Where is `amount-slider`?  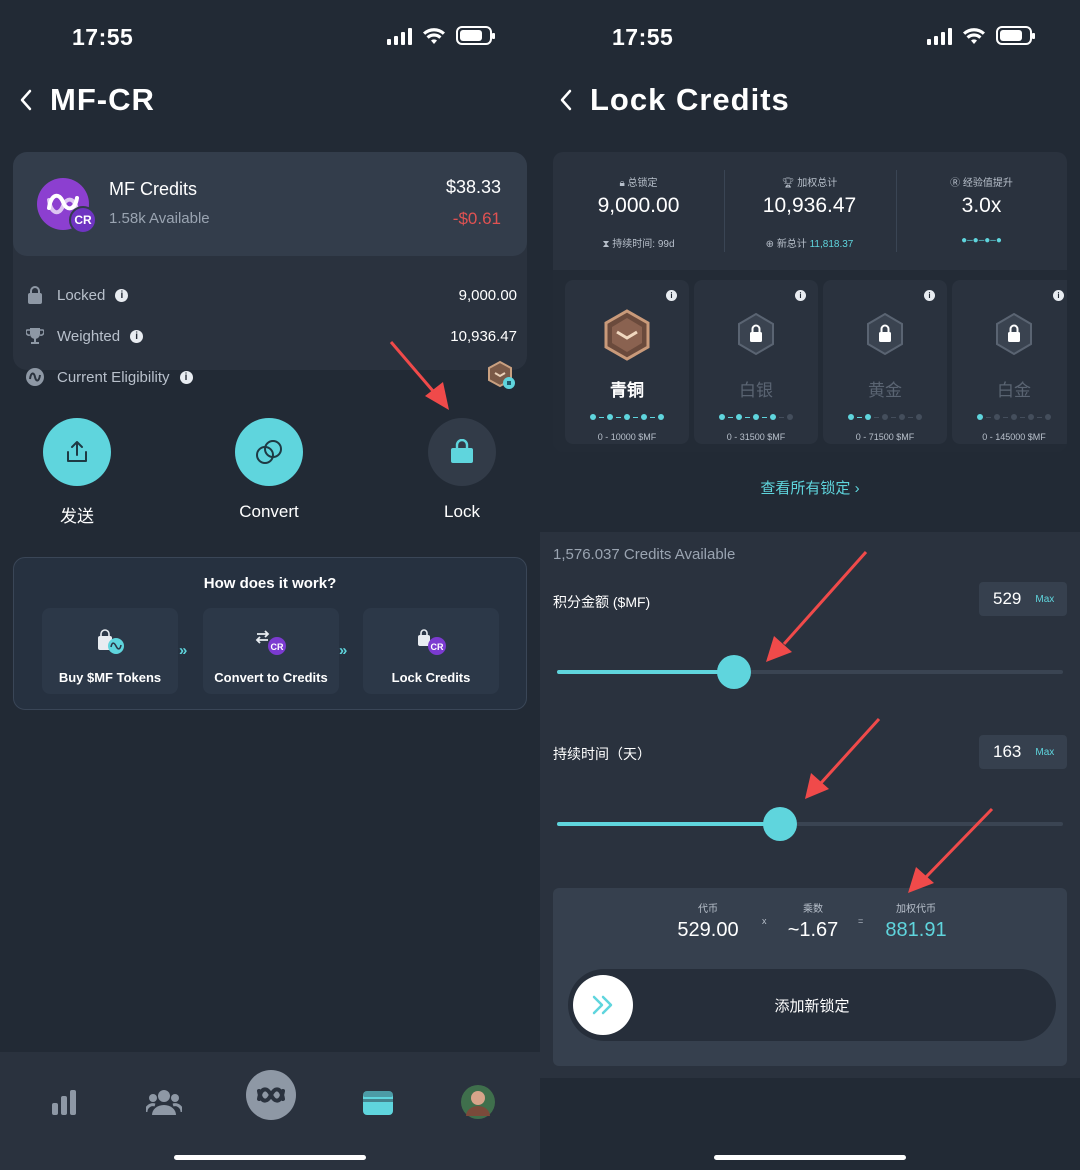
amount-slider is located at coordinates (810, 672).